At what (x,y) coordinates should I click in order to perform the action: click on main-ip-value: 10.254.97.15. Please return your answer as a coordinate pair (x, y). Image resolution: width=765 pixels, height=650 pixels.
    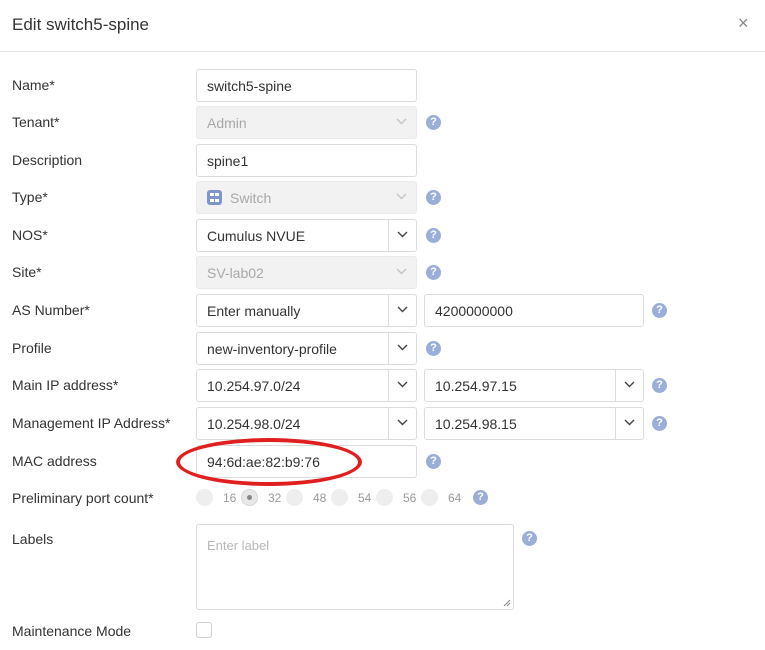
    Looking at the image, I should click on (476, 386).